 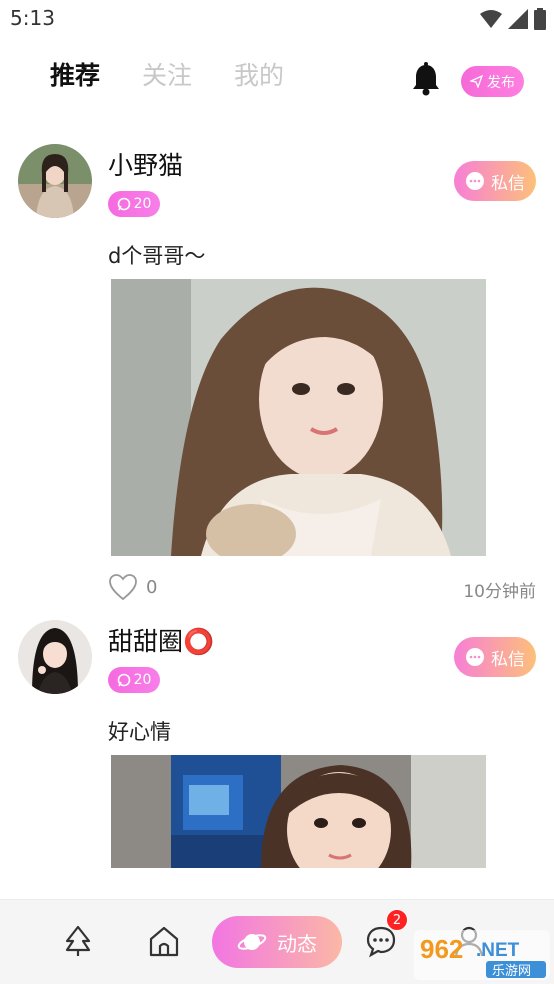 What do you see at coordinates (498, 950) in the screenshot?
I see `svg-text: .NET` at bounding box center [498, 950].